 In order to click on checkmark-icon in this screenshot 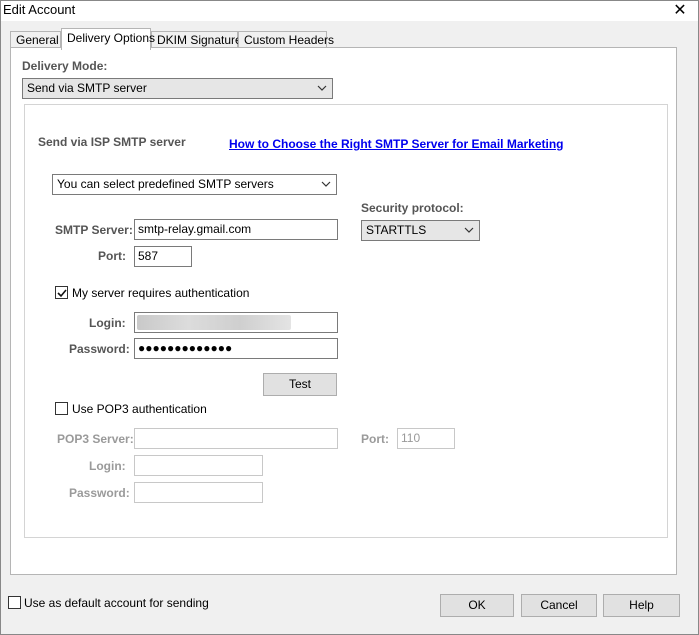, I will do `click(62, 293)`.